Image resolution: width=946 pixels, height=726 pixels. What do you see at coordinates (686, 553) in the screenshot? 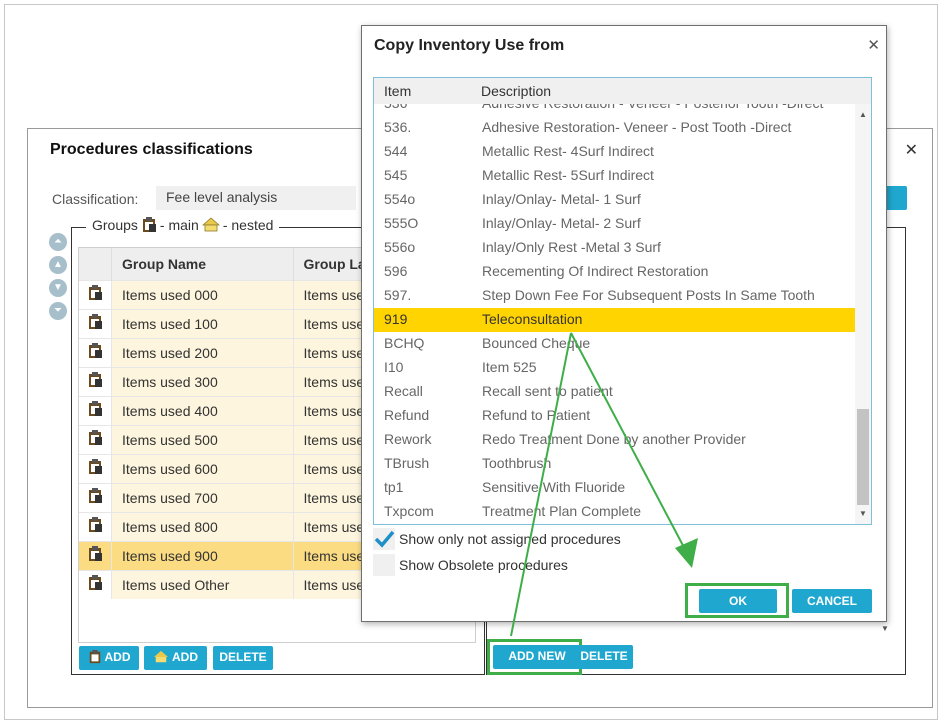
I see `arrow-head-icon` at bounding box center [686, 553].